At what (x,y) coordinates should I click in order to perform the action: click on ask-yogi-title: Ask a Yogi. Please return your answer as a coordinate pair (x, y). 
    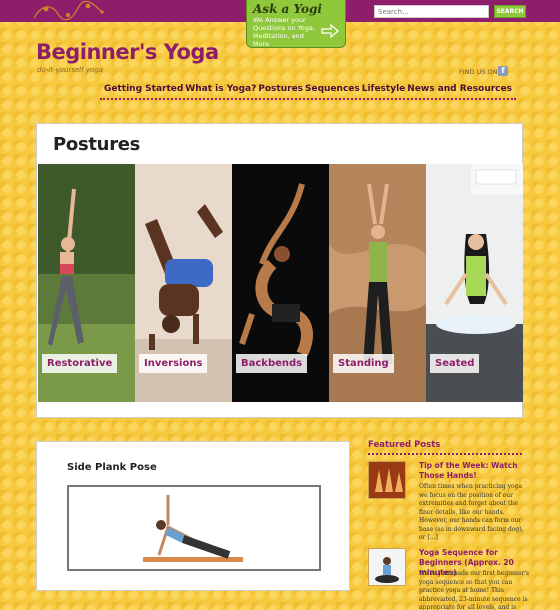
    Looking at the image, I should click on (287, 9).